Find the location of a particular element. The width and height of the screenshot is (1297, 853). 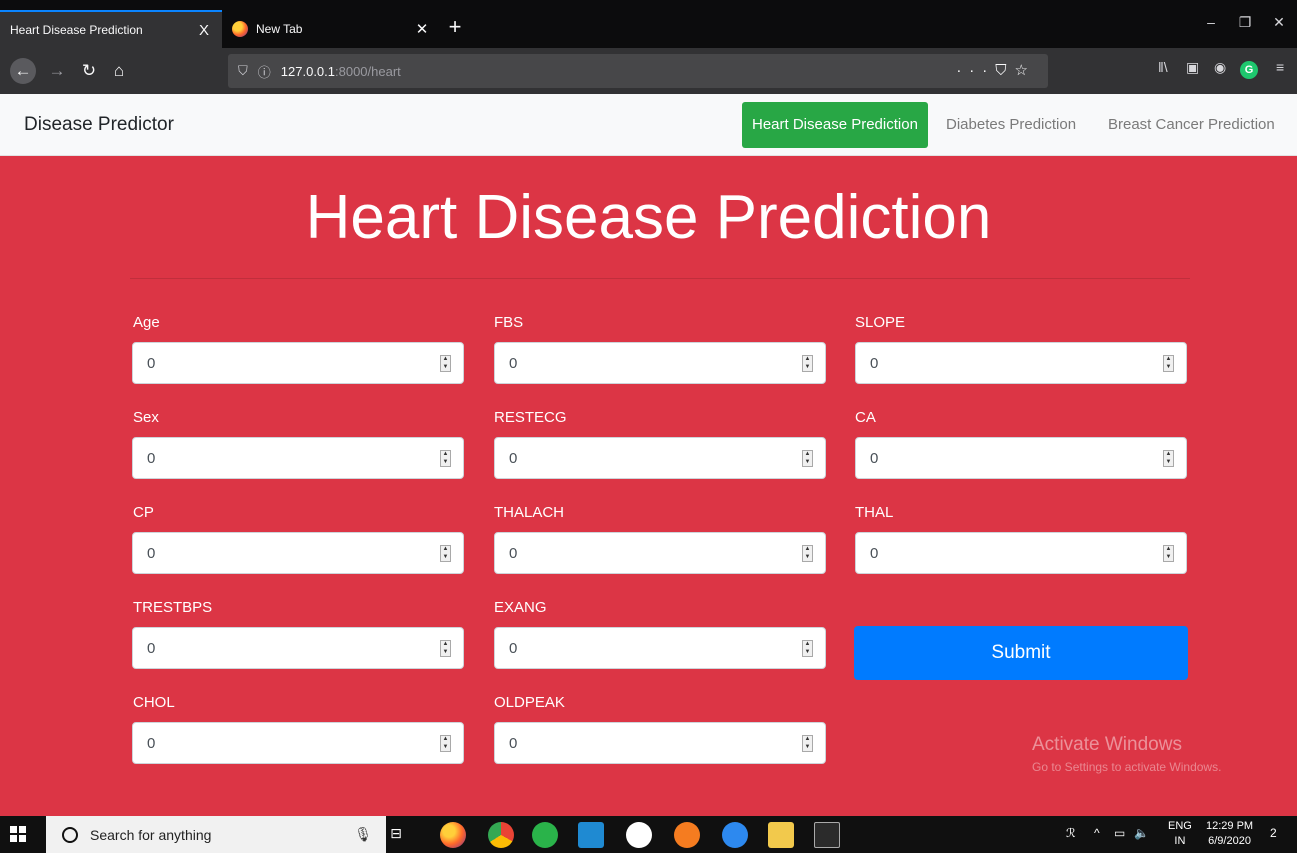

chol-input: 0 ▲ ▼ is located at coordinates (298, 743).